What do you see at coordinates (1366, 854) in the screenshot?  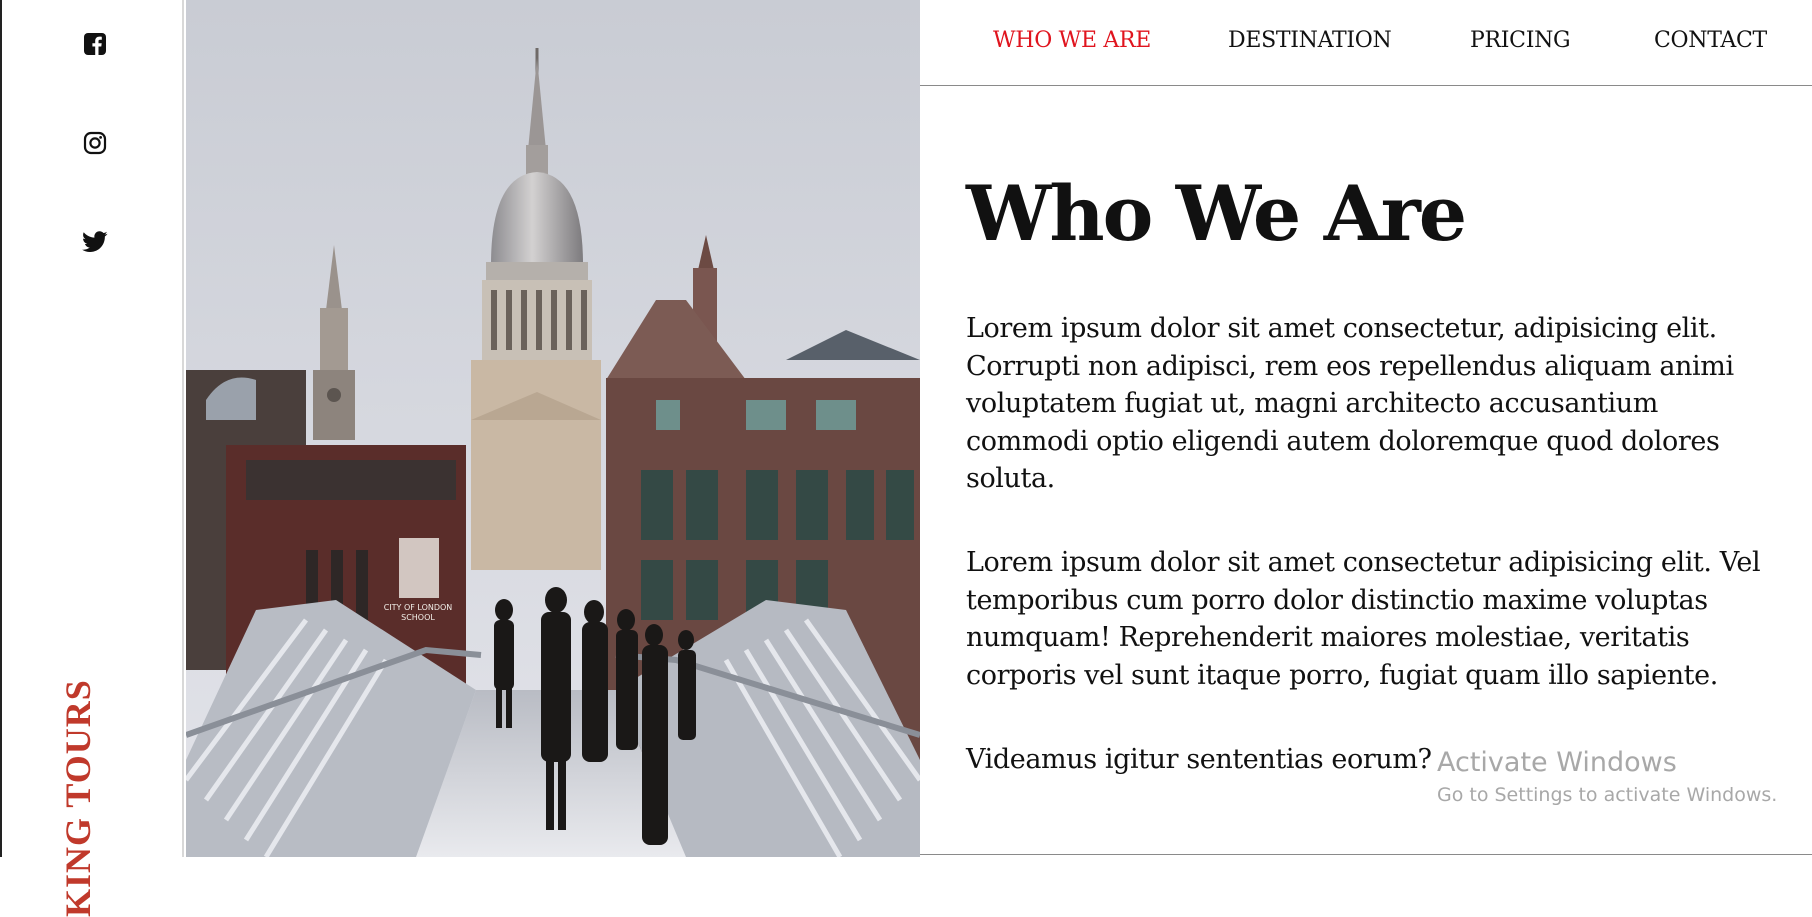 I see `content-bottom-divider` at bounding box center [1366, 854].